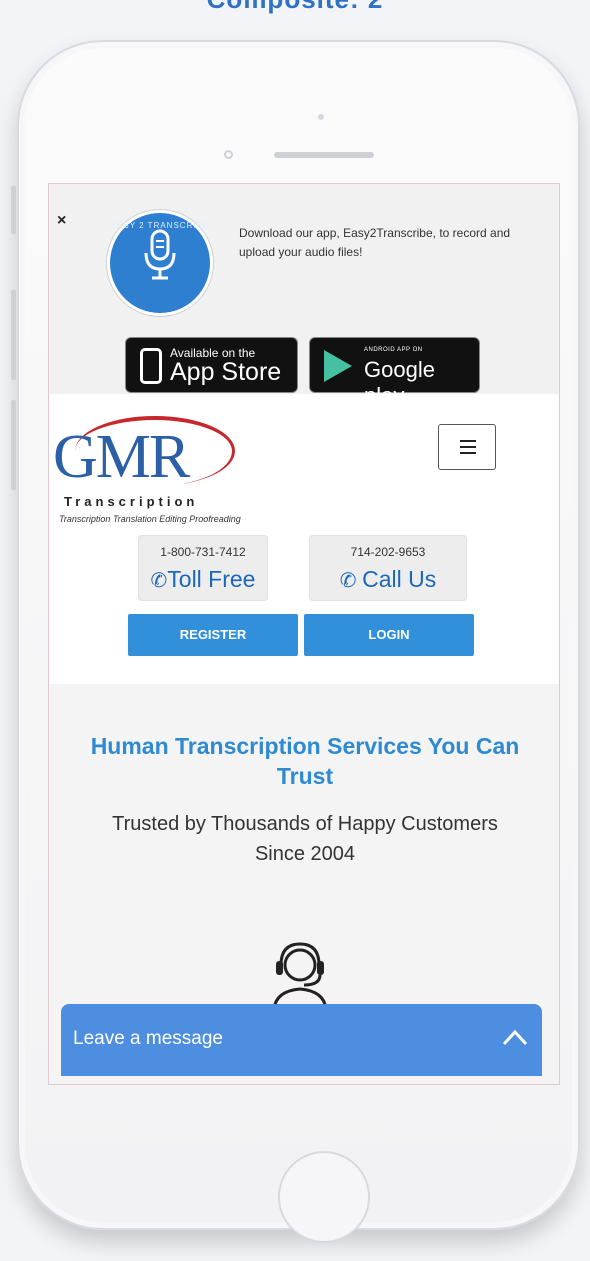 This screenshot has height=1261, width=590. I want to click on chat-label: Leave a message, so click(148, 1038).